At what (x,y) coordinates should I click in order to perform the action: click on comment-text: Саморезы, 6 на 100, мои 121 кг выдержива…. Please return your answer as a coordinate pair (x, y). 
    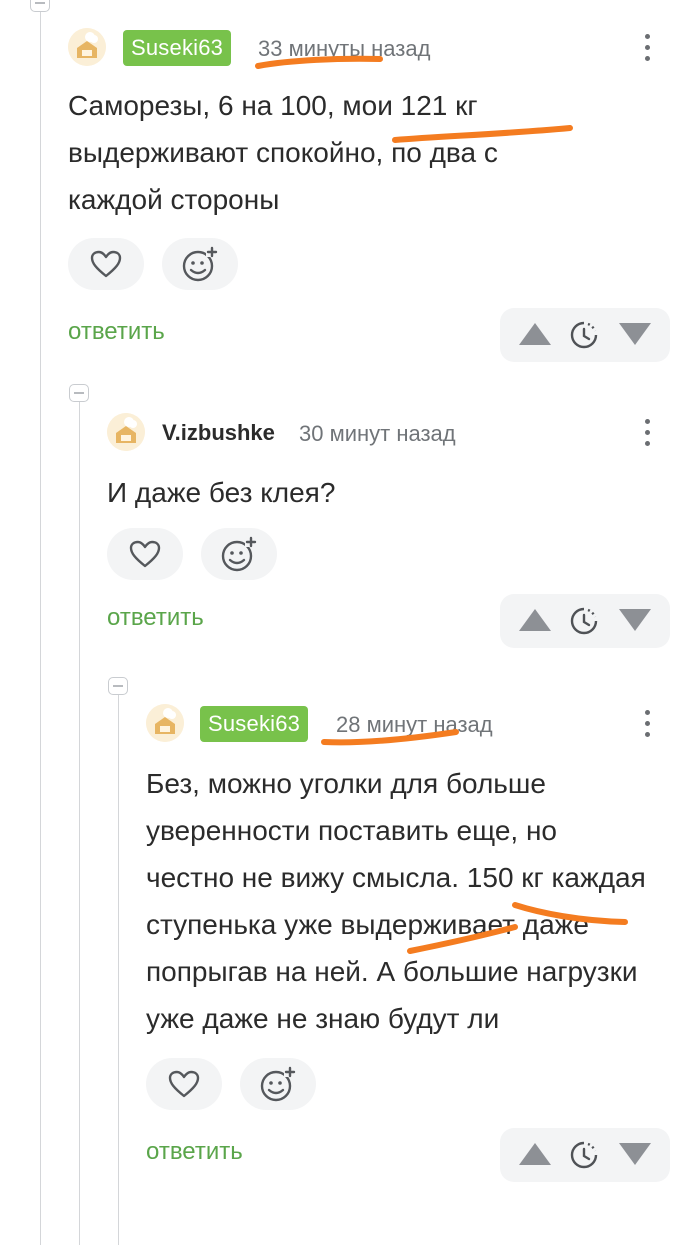
    Looking at the image, I should click on (283, 152).